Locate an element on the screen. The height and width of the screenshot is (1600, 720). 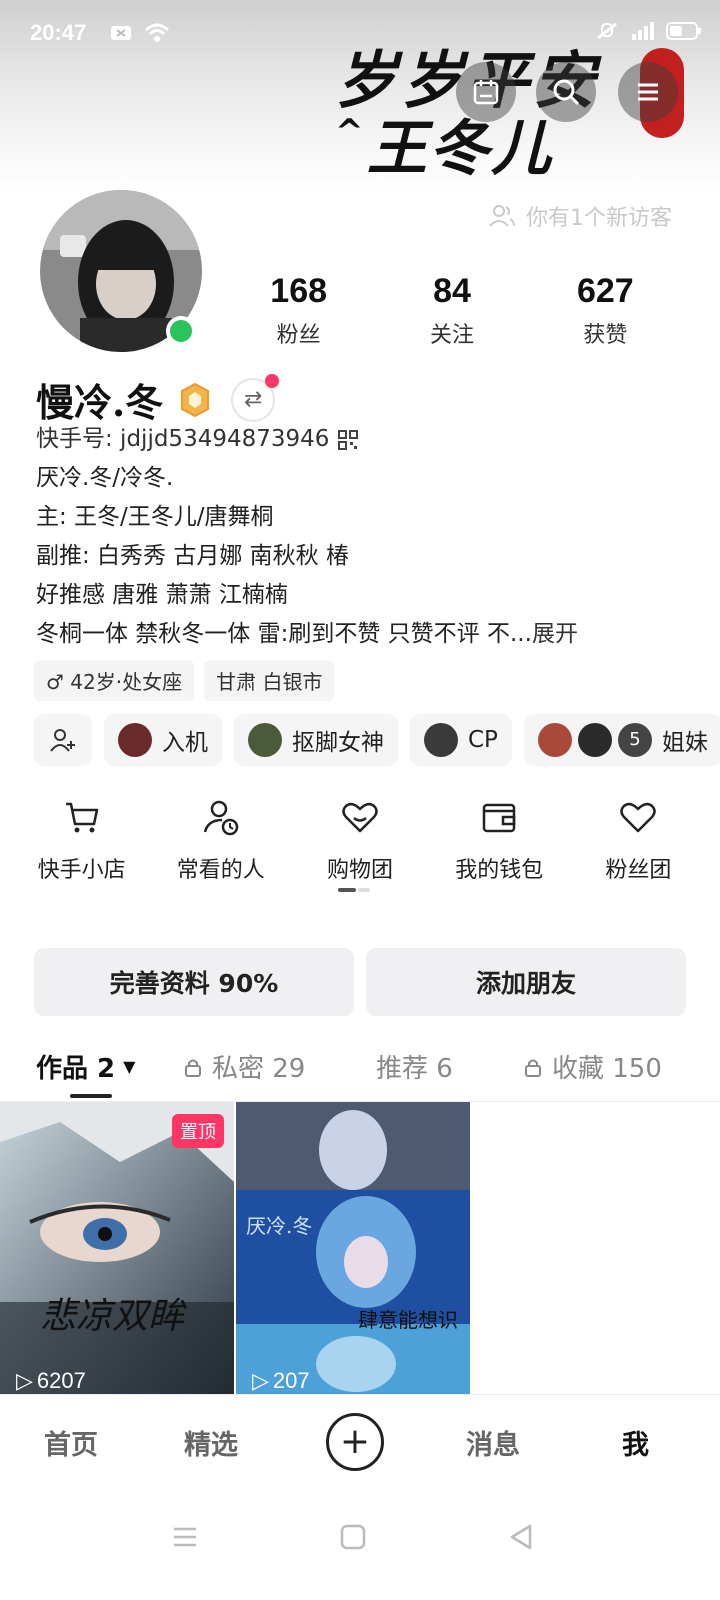
recent-apps-icon is located at coordinates (185, 1537).